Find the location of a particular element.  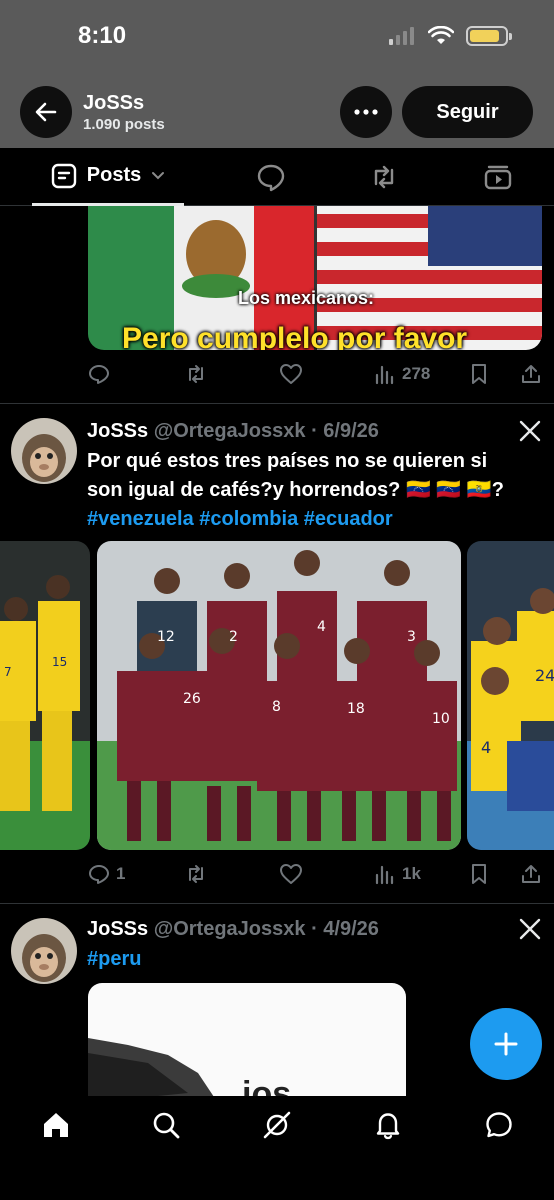

wifi-icon is located at coordinates (441, 35).